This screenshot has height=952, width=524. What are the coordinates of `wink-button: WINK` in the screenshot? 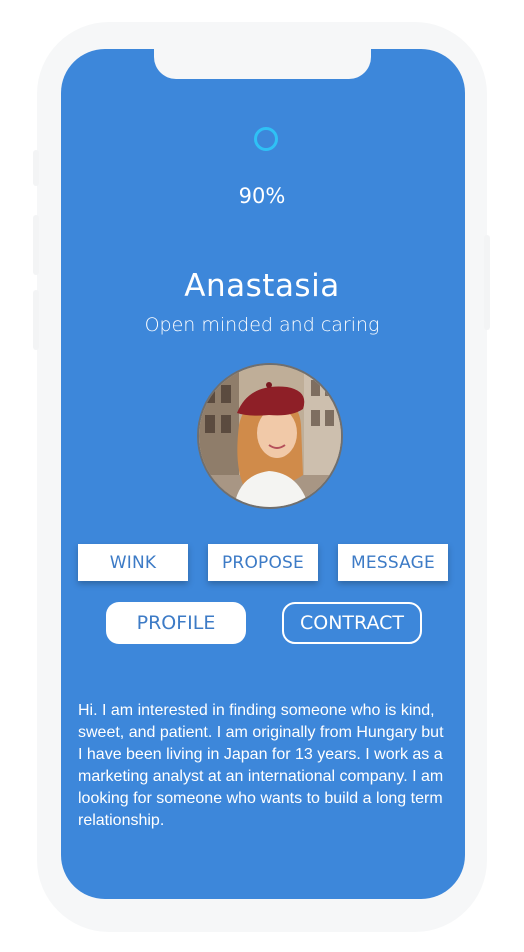 It's located at (133, 562).